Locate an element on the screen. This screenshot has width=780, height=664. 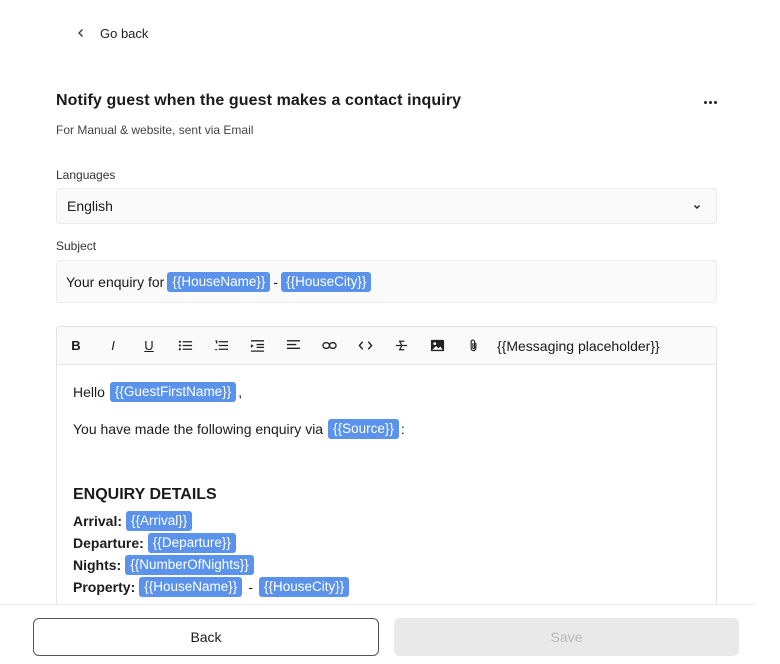
go-back-link: Go back is located at coordinates (112, 33).